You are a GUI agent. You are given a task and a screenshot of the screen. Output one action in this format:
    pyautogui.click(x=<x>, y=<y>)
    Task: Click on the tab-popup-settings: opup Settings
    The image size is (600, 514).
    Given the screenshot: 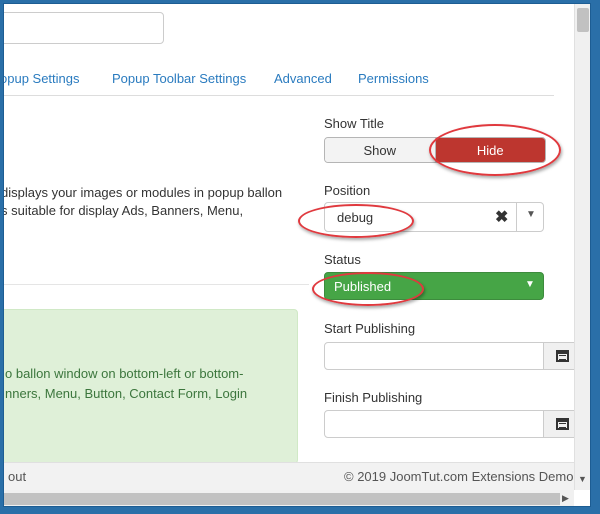 What is the action you would take?
    pyautogui.click(x=42, y=78)
    